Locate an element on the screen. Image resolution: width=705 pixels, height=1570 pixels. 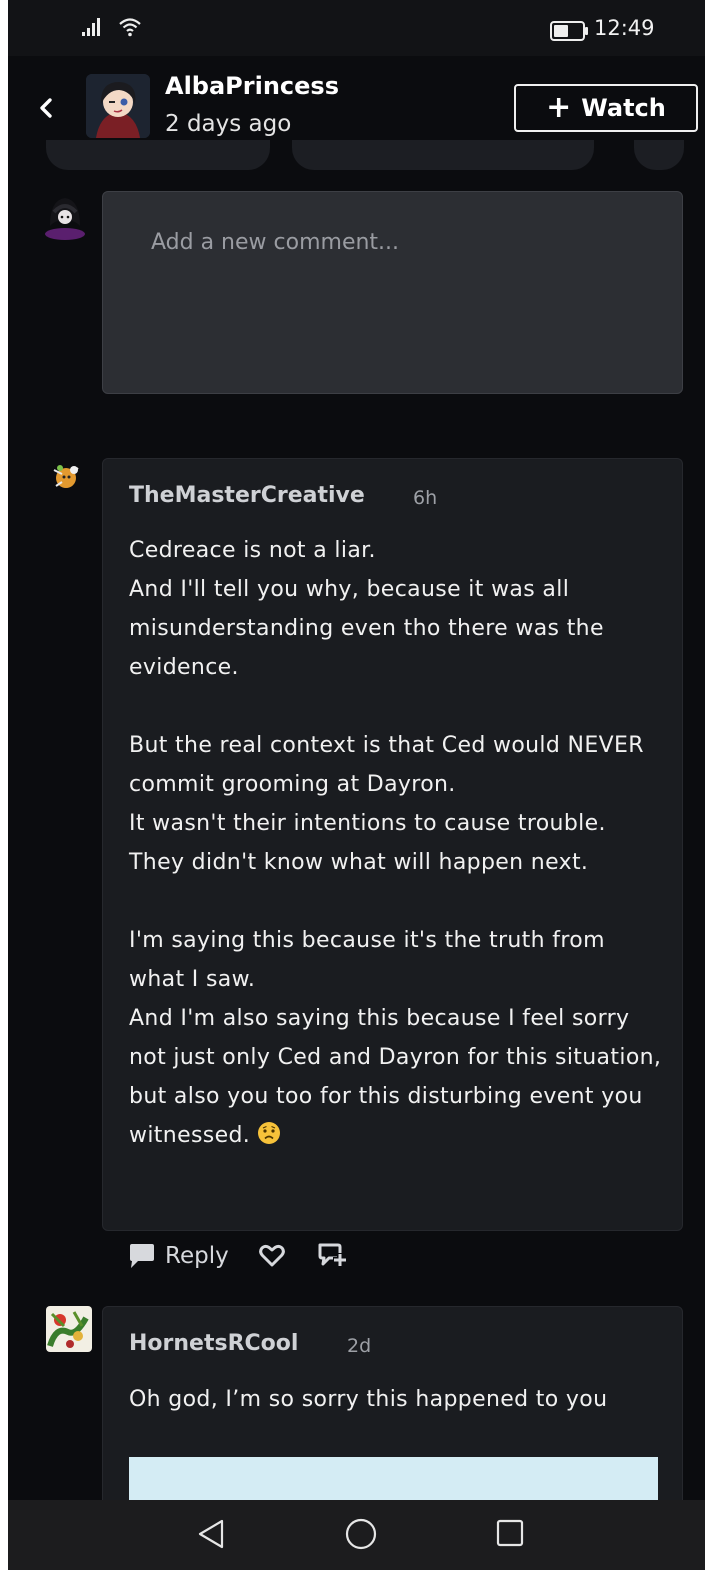
worried-face-emoji is located at coordinates (269, 1133).